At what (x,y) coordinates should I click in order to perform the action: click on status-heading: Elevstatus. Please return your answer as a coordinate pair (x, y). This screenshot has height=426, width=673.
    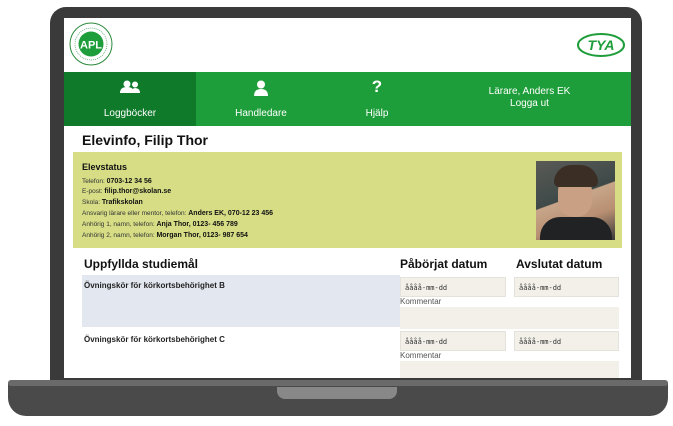
    Looking at the image, I should click on (105, 167).